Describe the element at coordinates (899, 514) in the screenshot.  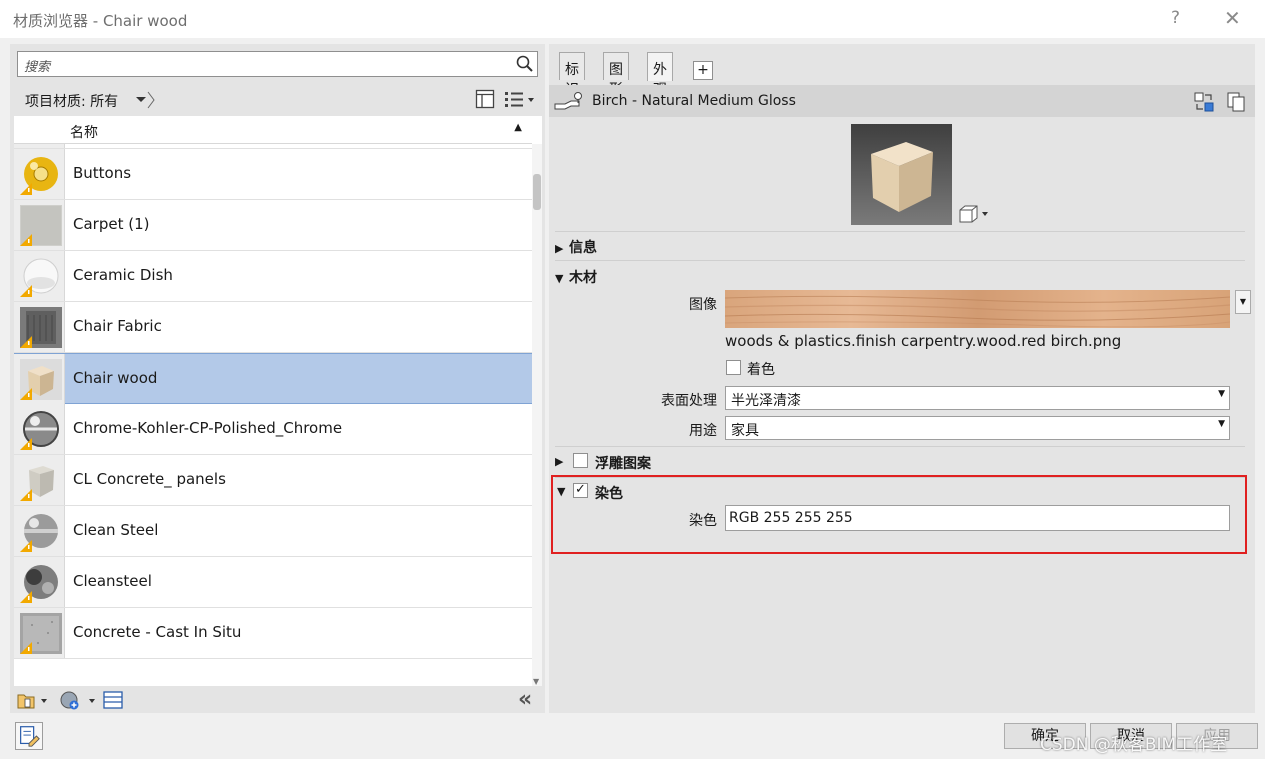
I see `annotation-highlight-box` at that location.